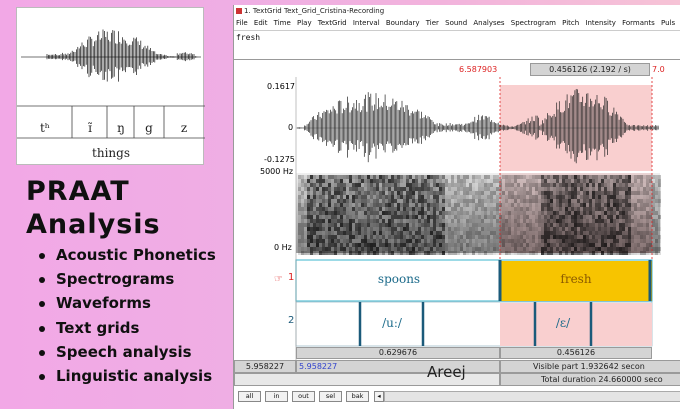 The image size is (680, 409). I want to click on inset-segment-ng: ŋ, so click(121, 128).